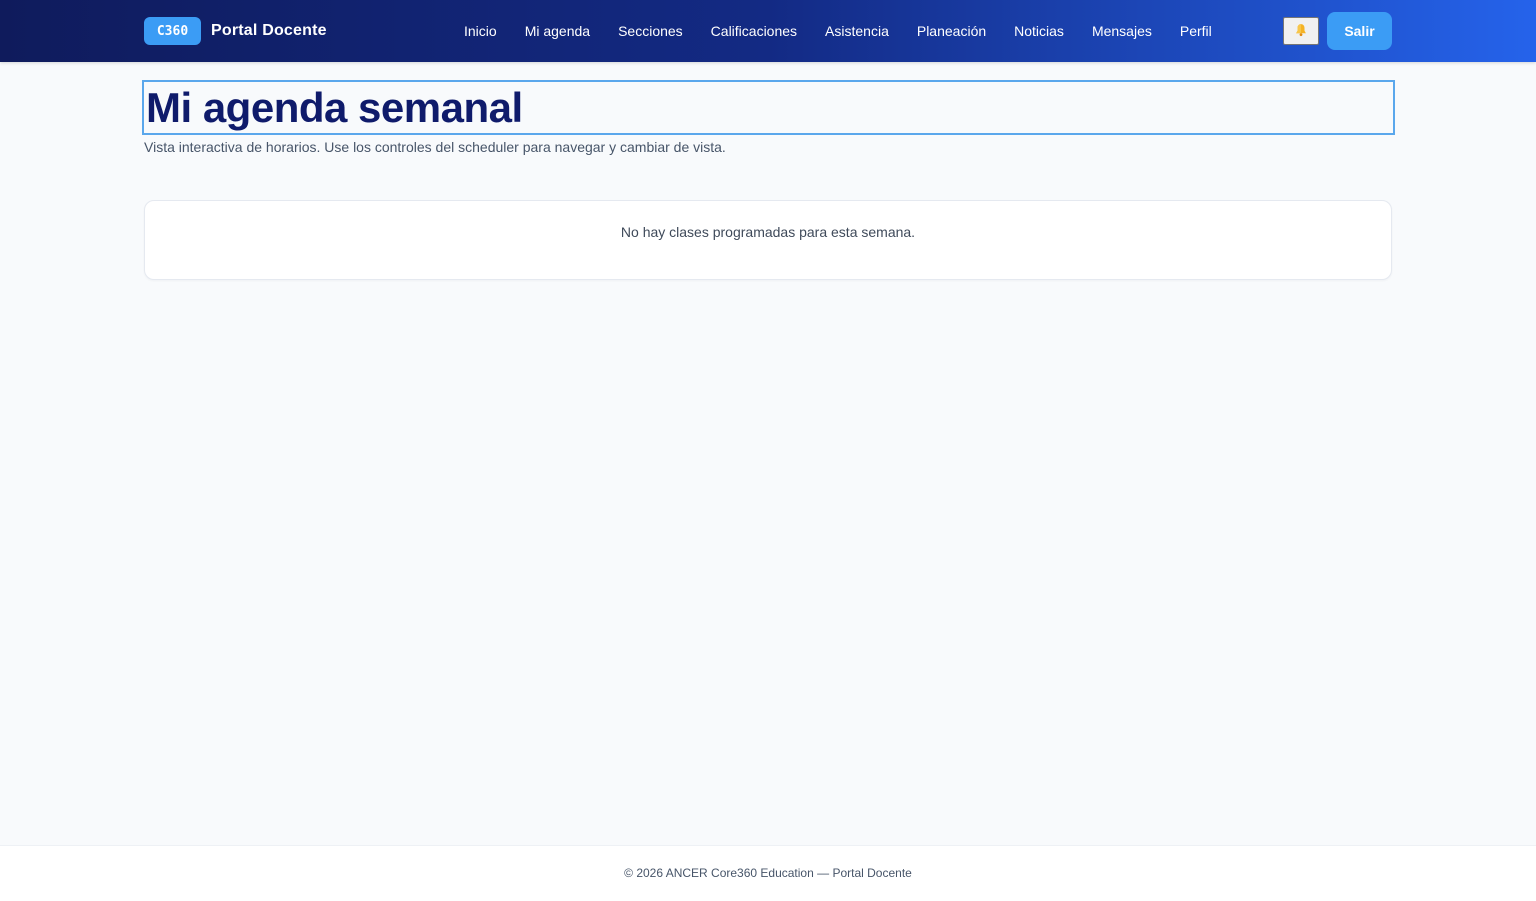  What do you see at coordinates (480, 31) in the screenshot?
I see `nav-link-inicio: Inicio` at bounding box center [480, 31].